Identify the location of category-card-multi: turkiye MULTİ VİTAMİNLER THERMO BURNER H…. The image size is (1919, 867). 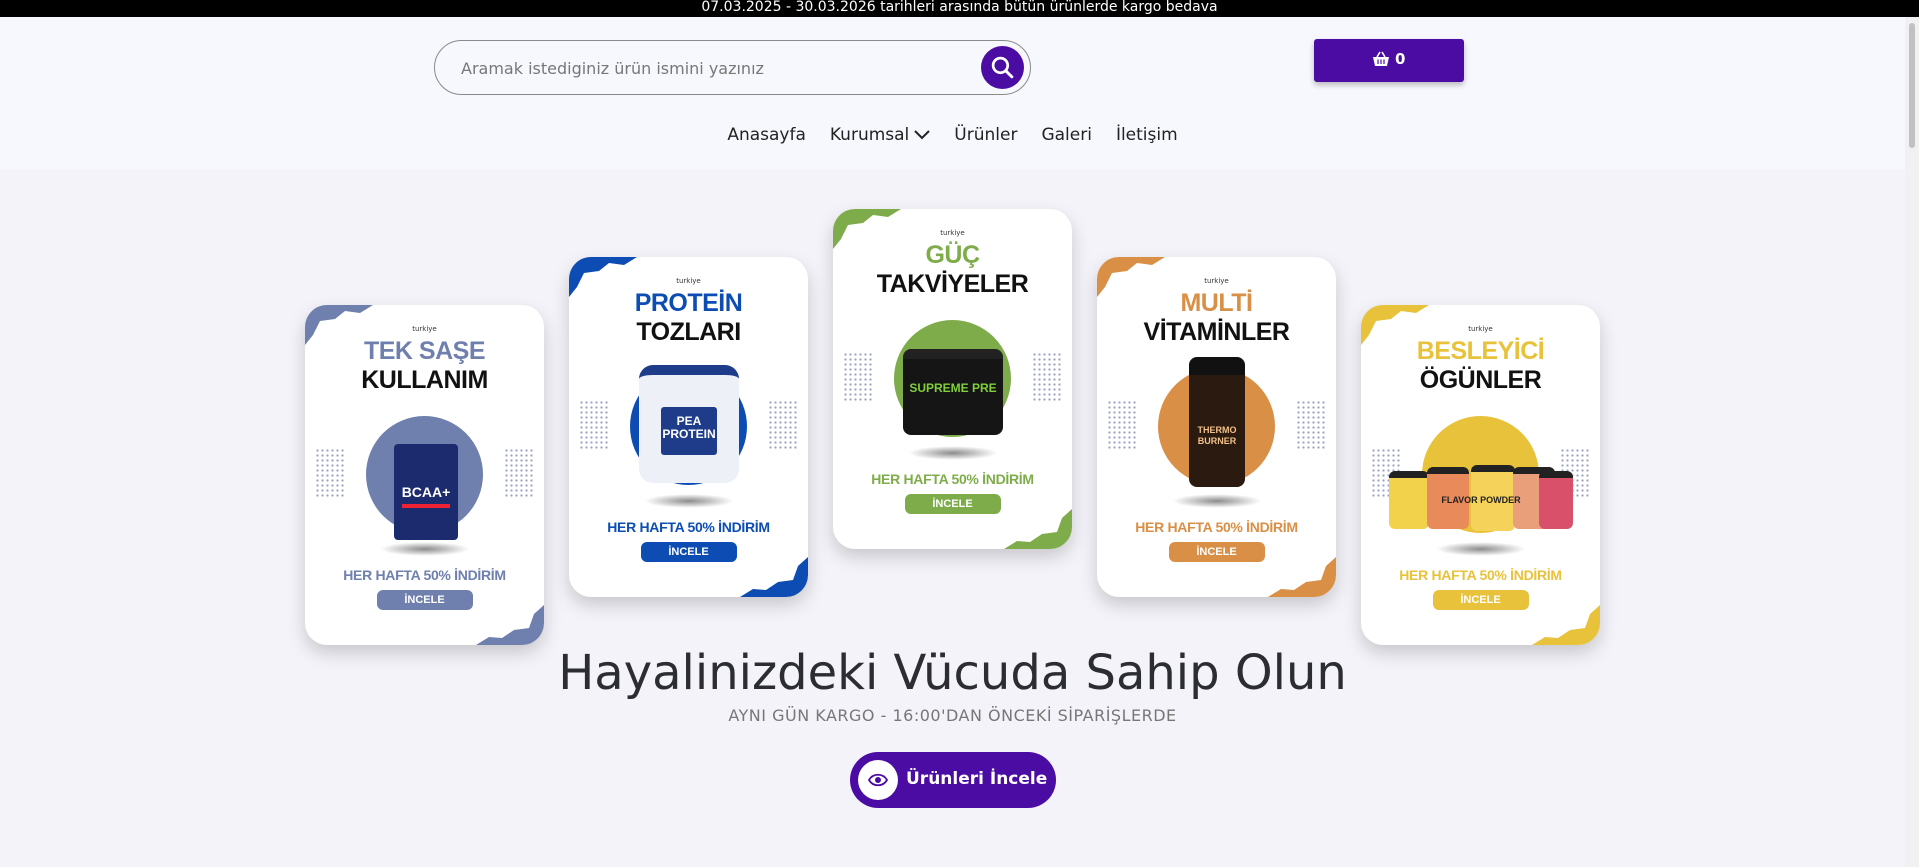
(1216, 427).